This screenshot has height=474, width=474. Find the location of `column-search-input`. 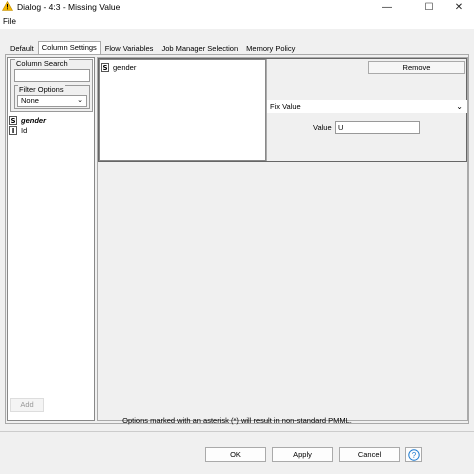

column-search-input is located at coordinates (52, 75).